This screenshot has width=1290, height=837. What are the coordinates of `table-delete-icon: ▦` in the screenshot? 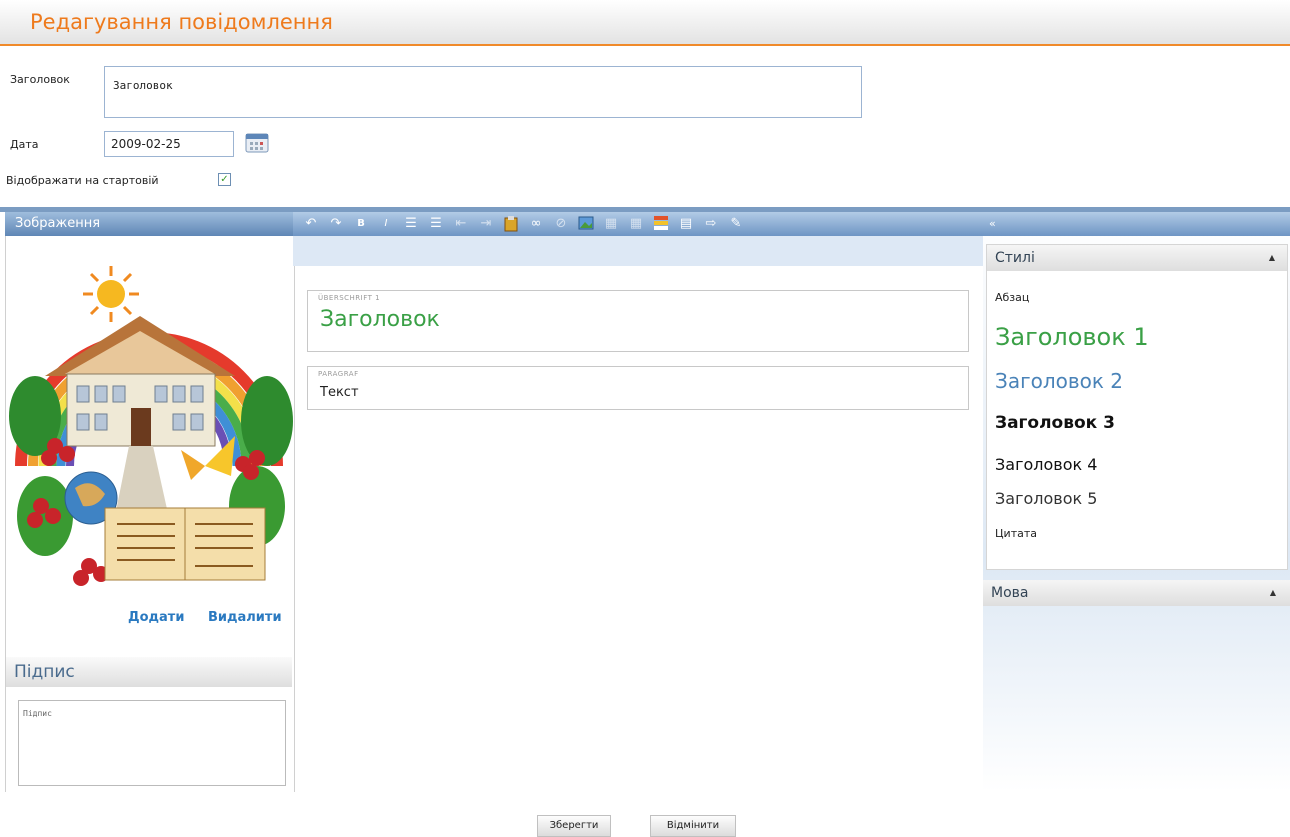 It's located at (636, 224).